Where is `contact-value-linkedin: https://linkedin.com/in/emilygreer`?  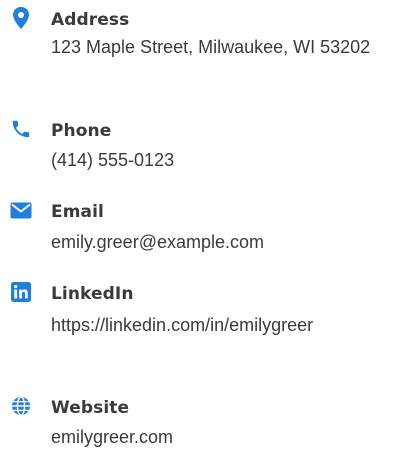 contact-value-linkedin: https://linkedin.com/in/emilygreer is located at coordinates (228, 325).